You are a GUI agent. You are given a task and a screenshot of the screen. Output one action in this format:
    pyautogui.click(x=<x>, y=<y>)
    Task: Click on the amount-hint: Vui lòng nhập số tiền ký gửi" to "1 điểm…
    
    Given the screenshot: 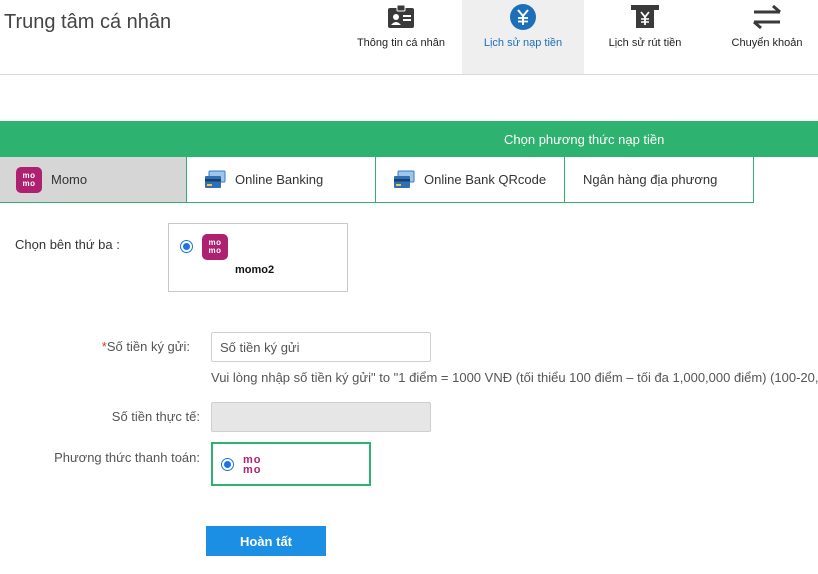 What is the action you would take?
    pyautogui.click(x=514, y=377)
    